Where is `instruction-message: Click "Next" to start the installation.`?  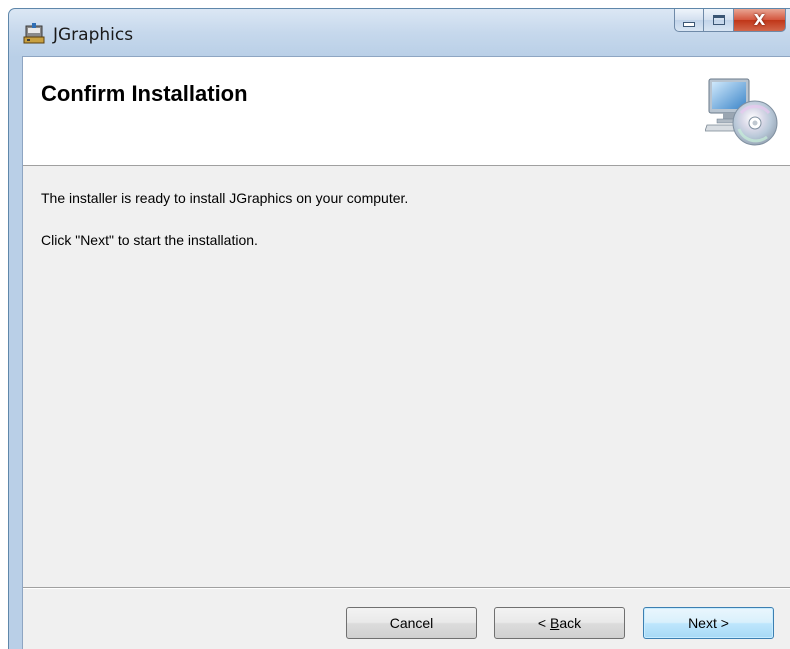 instruction-message: Click "Next" to start the installation. is located at coordinates (149, 240).